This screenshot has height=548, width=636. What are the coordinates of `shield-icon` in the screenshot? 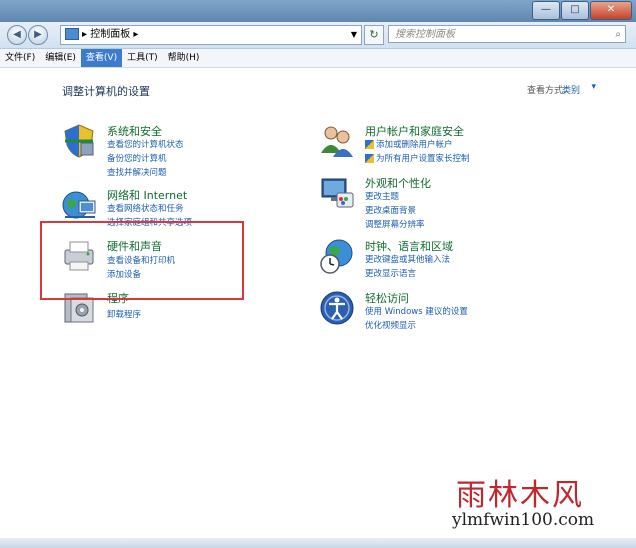 It's located at (79, 141).